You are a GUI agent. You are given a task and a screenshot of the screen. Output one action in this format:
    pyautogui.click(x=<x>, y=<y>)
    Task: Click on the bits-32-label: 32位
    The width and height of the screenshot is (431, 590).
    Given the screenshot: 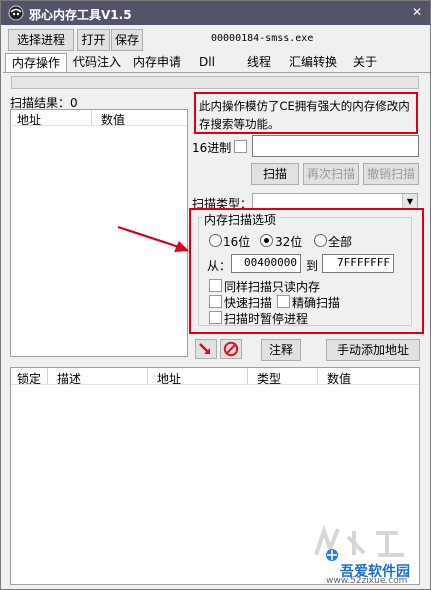 What is the action you would take?
    pyautogui.click(x=289, y=242)
    